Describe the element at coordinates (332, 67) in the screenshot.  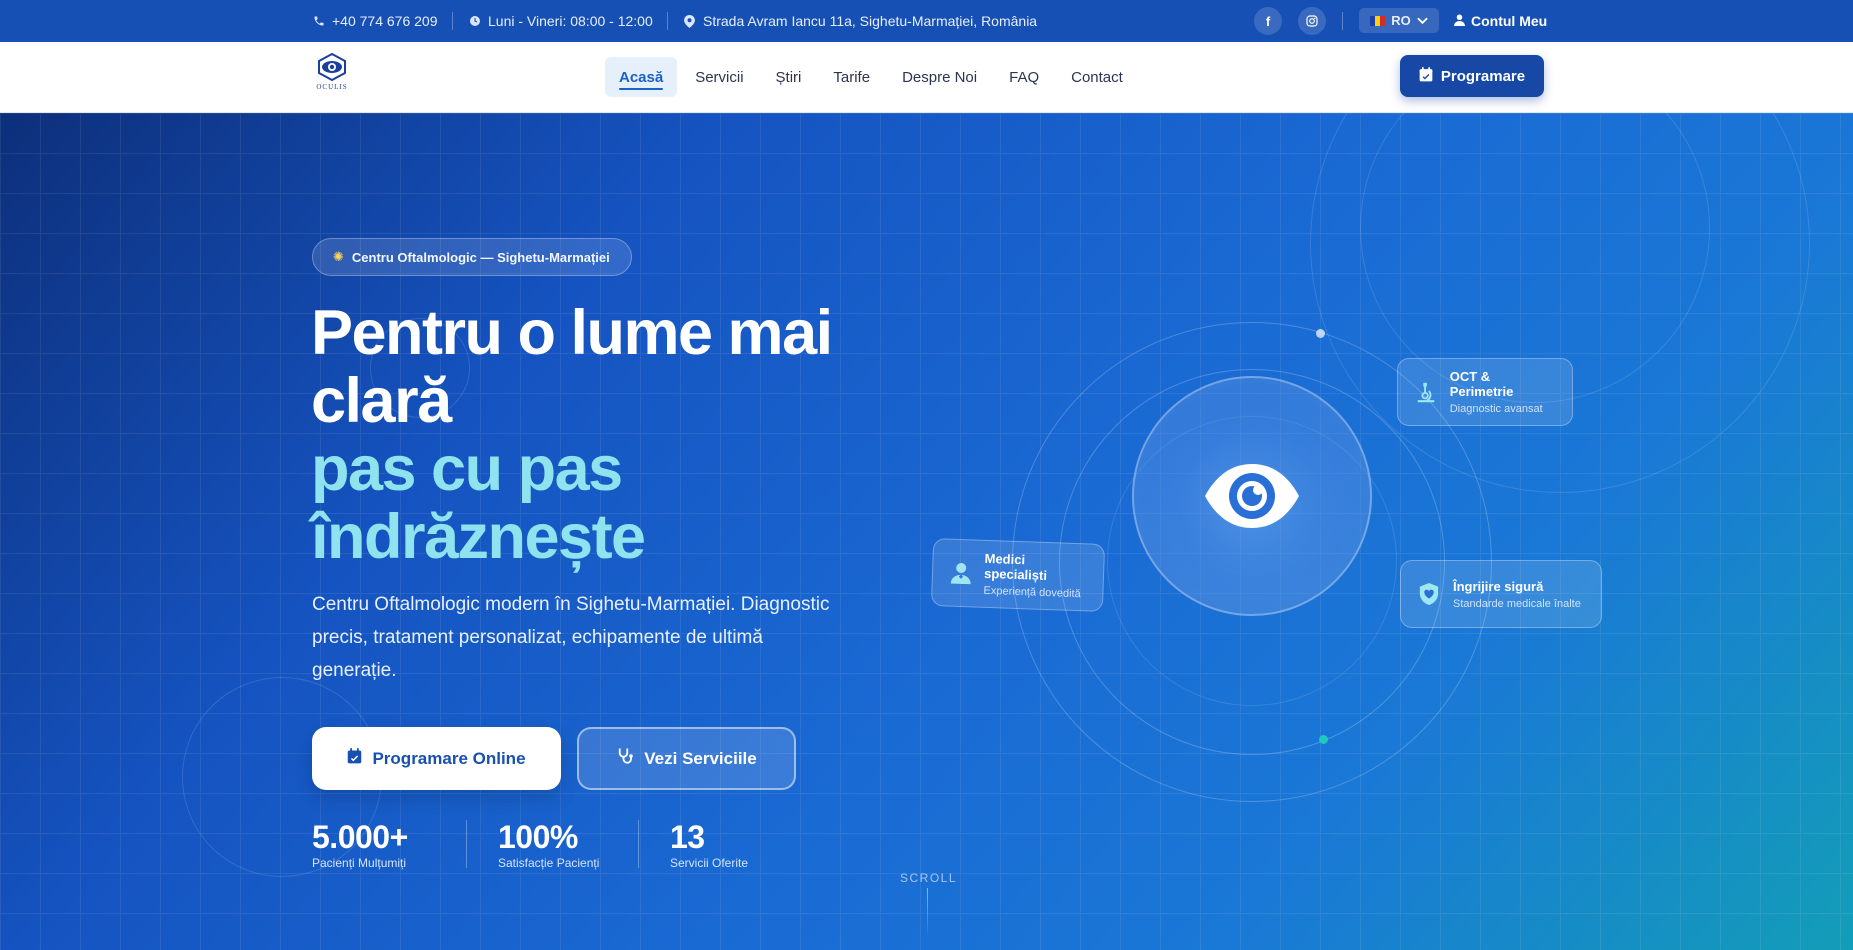
I see `oculis-logo-icon` at that location.